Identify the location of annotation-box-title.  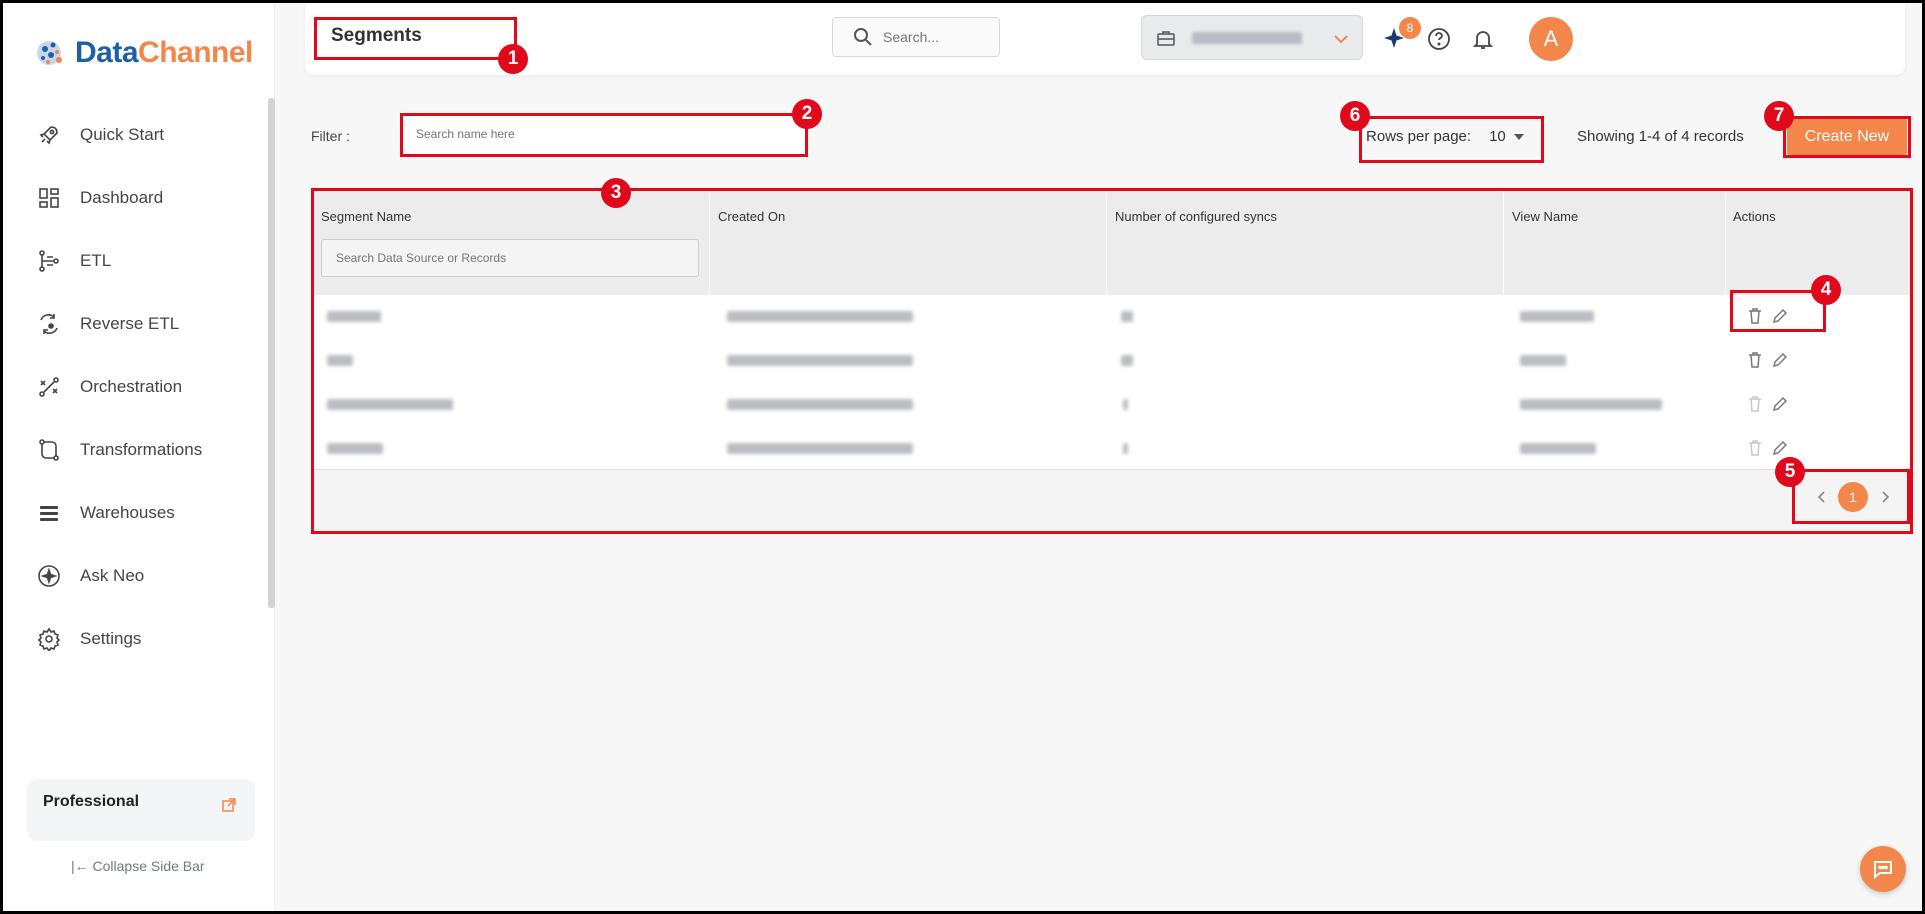
(415, 38).